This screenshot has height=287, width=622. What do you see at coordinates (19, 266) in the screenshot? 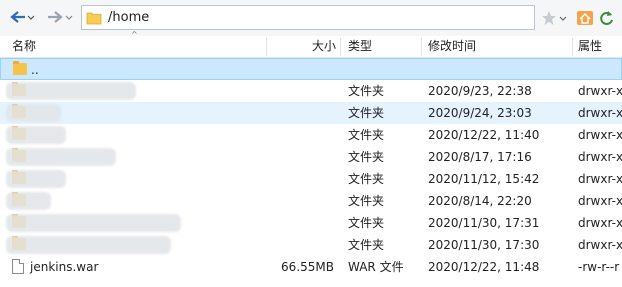
I see `file-icon` at bounding box center [19, 266].